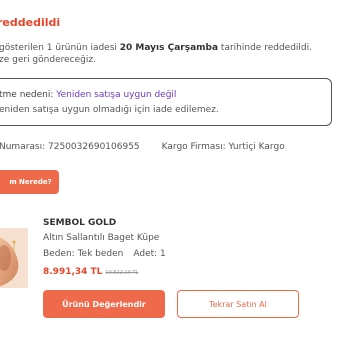 This screenshot has height=350, width=350. I want to click on product-old-price: 10.522,10 TL, so click(122, 273).